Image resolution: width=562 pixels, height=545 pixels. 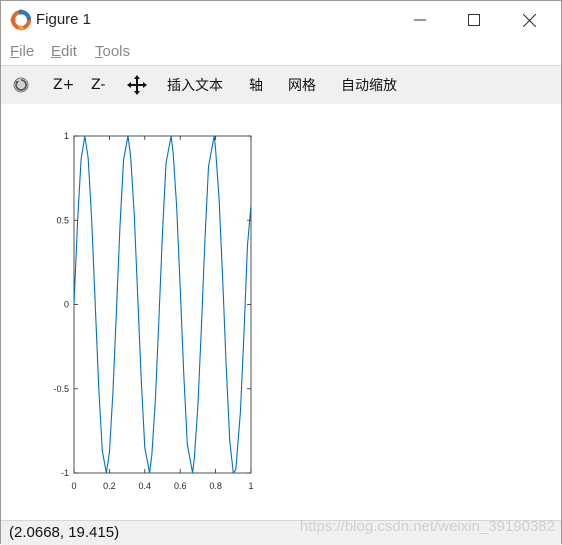 I want to click on octave-logo-icon, so click(x=20, y=20).